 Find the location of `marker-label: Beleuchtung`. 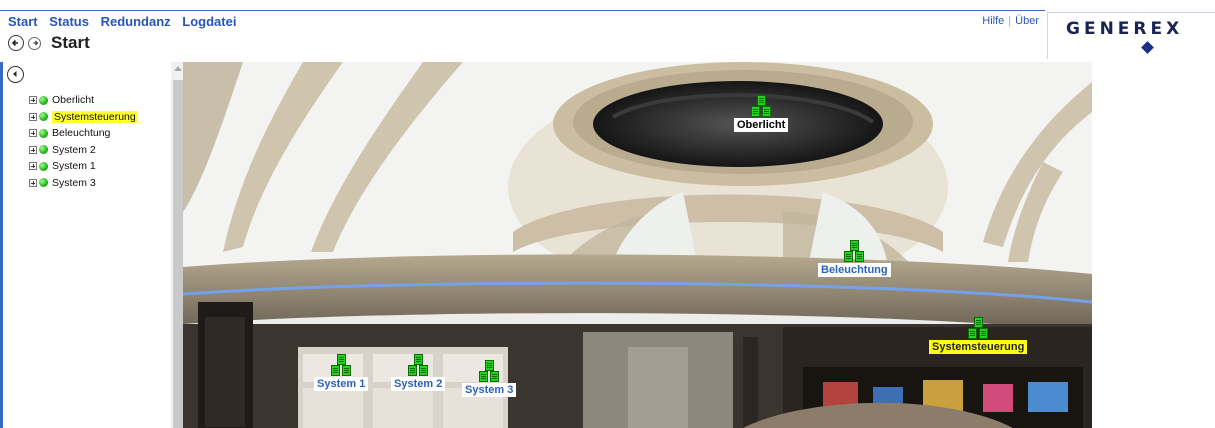

marker-label: Beleuchtung is located at coordinates (854, 270).